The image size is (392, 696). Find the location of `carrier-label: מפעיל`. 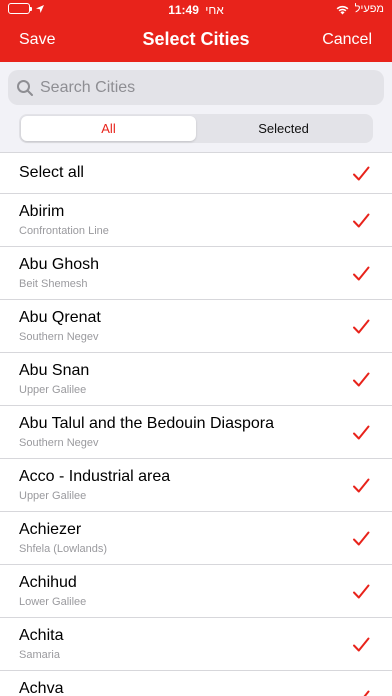

carrier-label: מפעיל is located at coordinates (369, 9).